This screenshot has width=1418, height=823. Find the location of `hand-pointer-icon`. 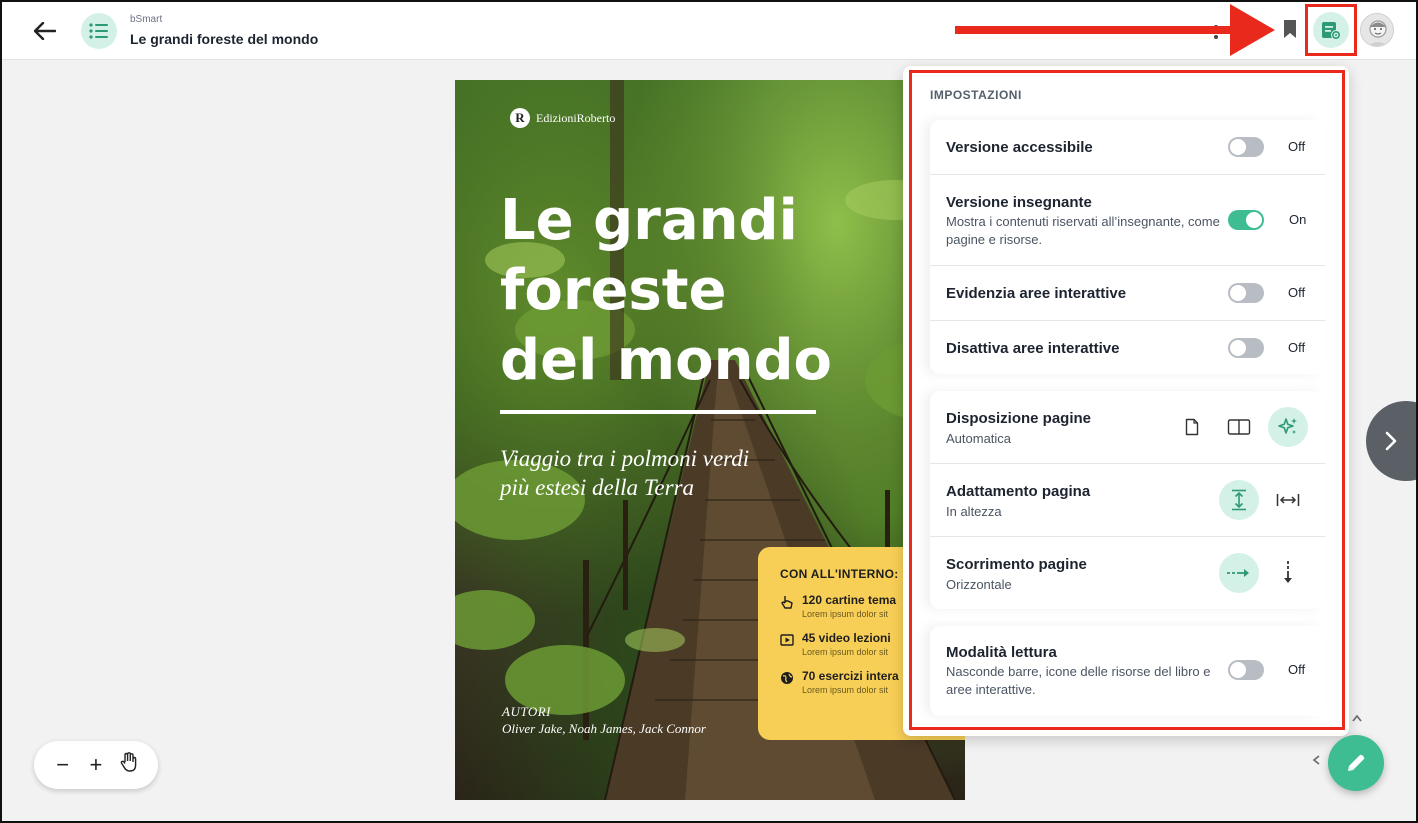

hand-pointer-icon is located at coordinates (787, 602).